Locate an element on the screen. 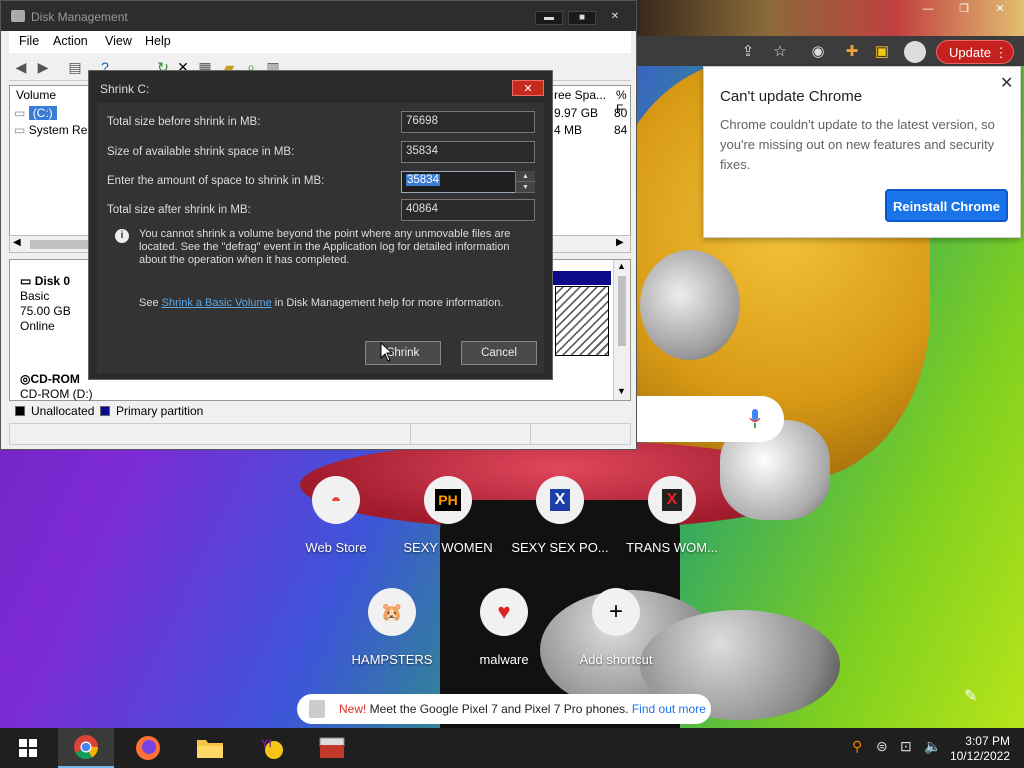 This screenshot has height=768, width=1024. profile-avatar is located at coordinates (915, 52).